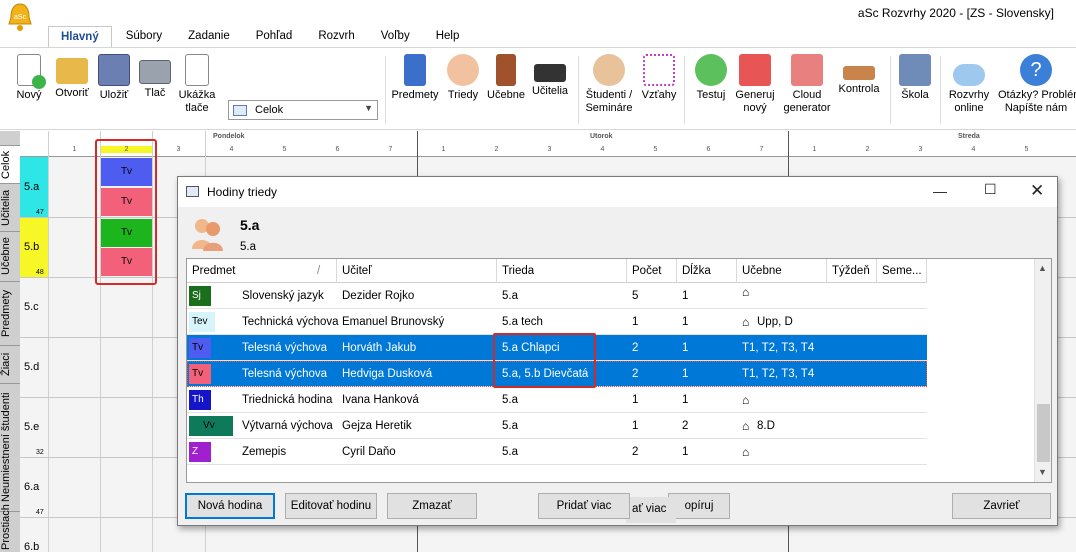 The image size is (1076, 553). Describe the element at coordinates (10, 313) in the screenshot. I see `side-tab-predmety: Predmety` at that location.